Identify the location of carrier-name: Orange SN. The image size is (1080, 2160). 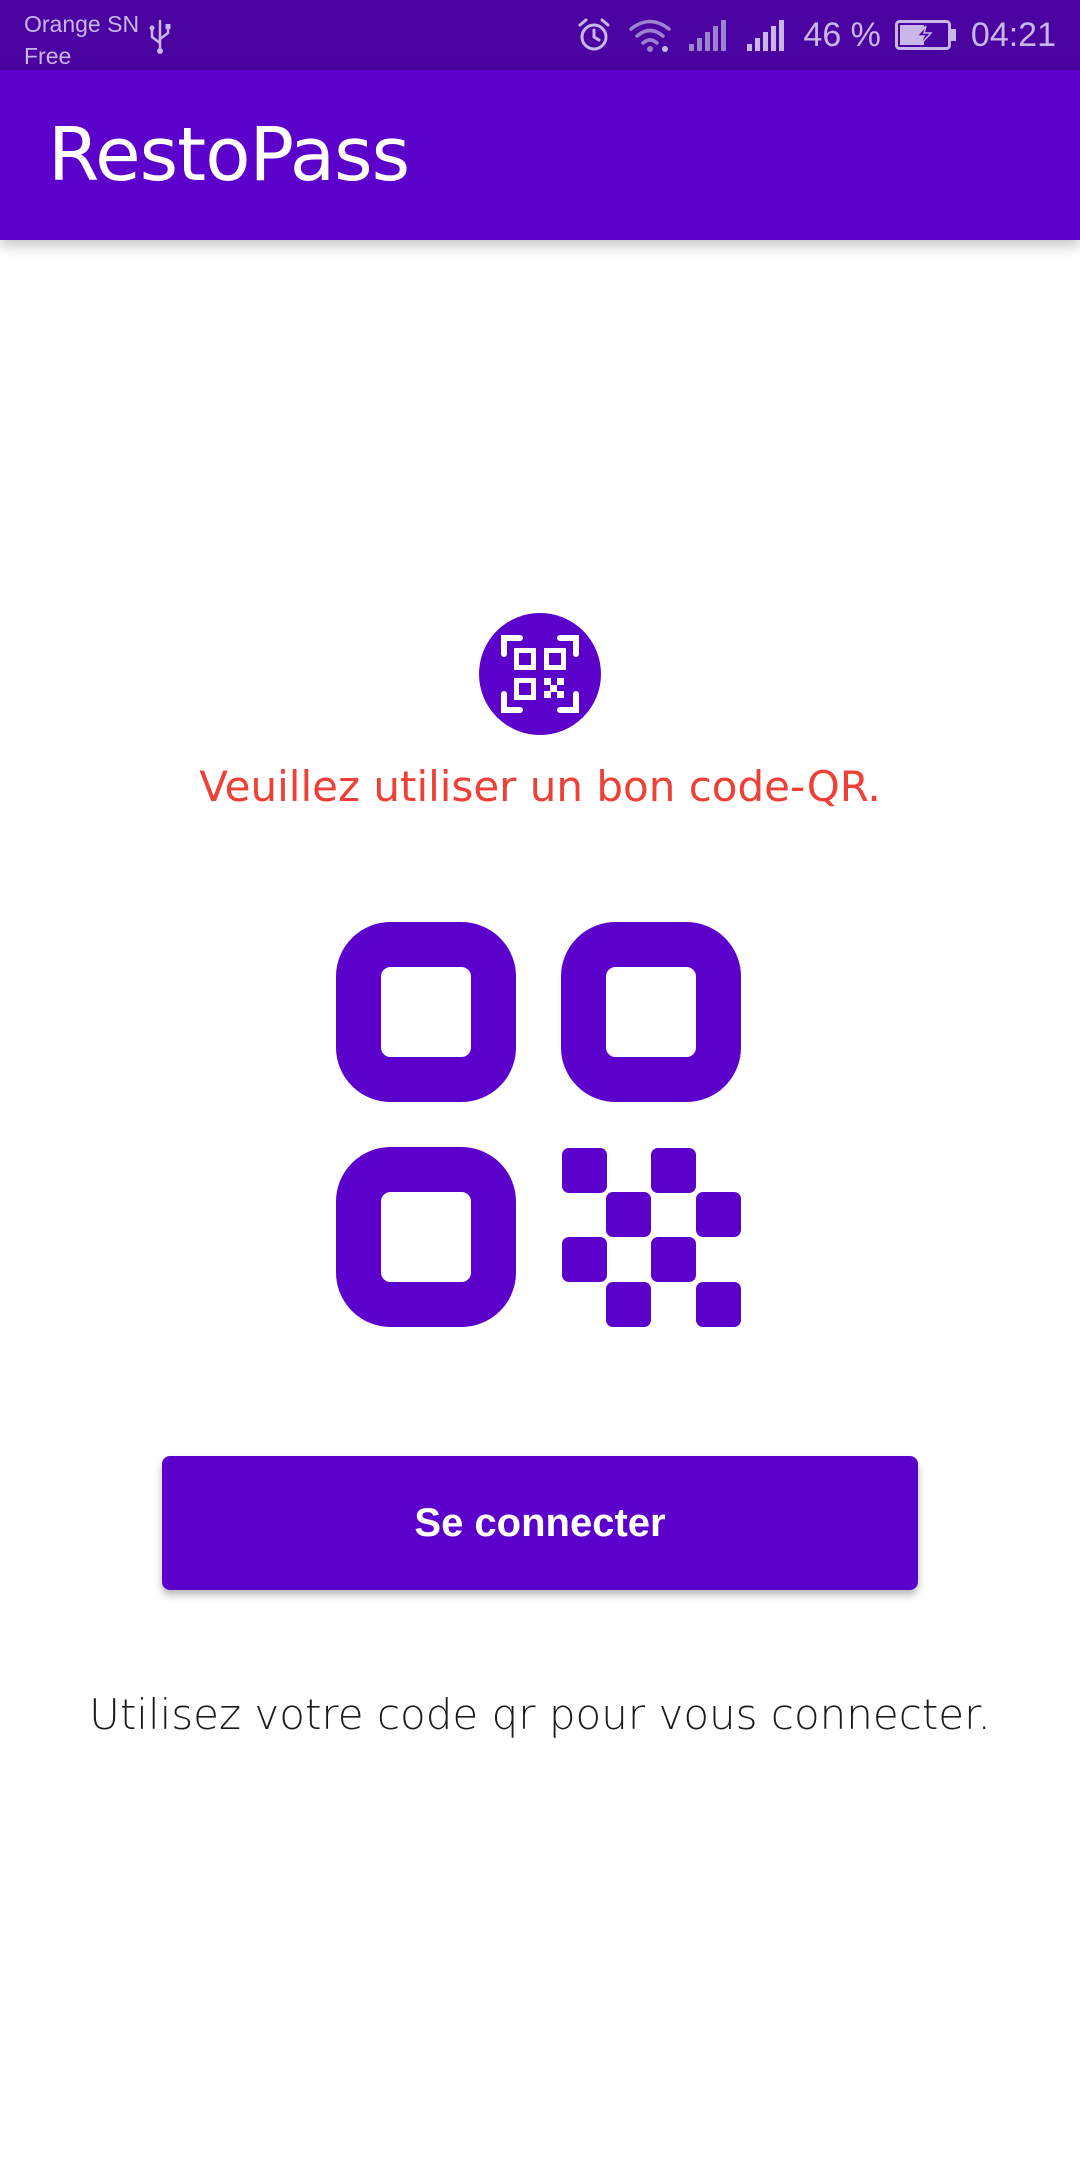
(82, 24).